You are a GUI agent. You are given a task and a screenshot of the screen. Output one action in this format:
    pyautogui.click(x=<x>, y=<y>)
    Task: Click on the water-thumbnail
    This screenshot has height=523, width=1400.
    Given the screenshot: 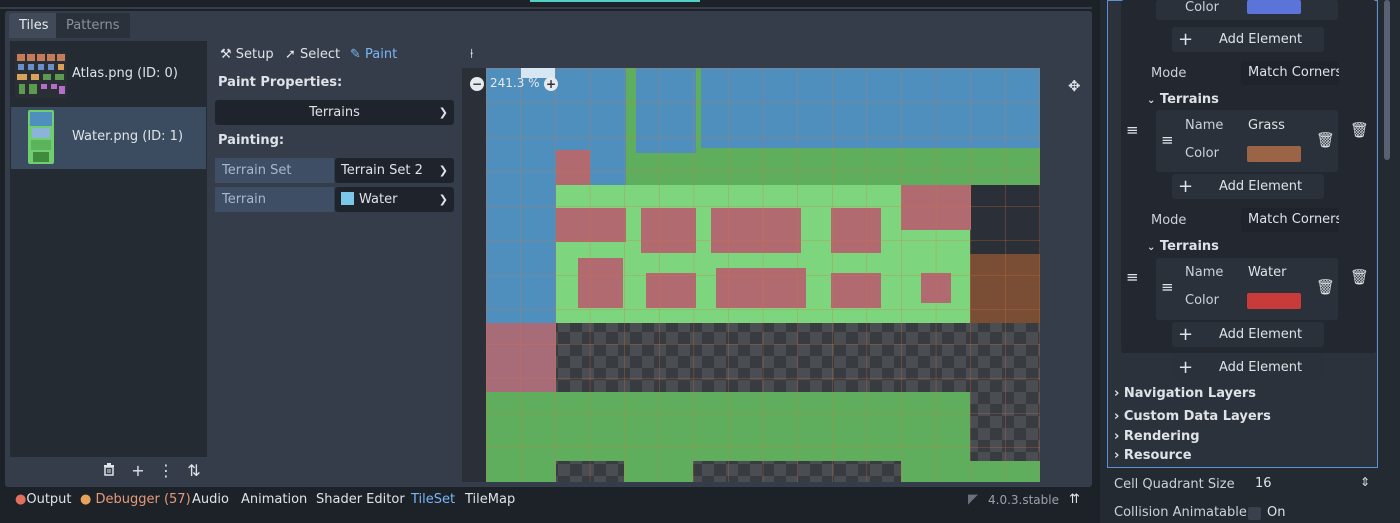 What is the action you would take?
    pyautogui.click(x=41, y=137)
    